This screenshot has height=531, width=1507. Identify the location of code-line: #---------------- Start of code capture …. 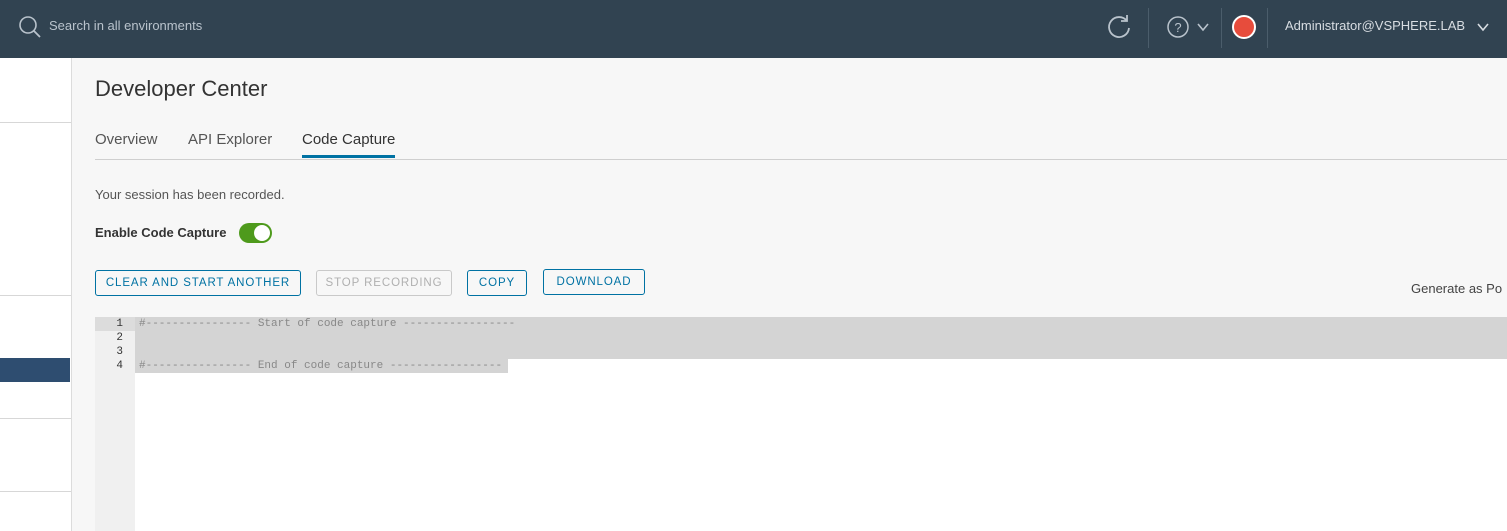
(327, 324).